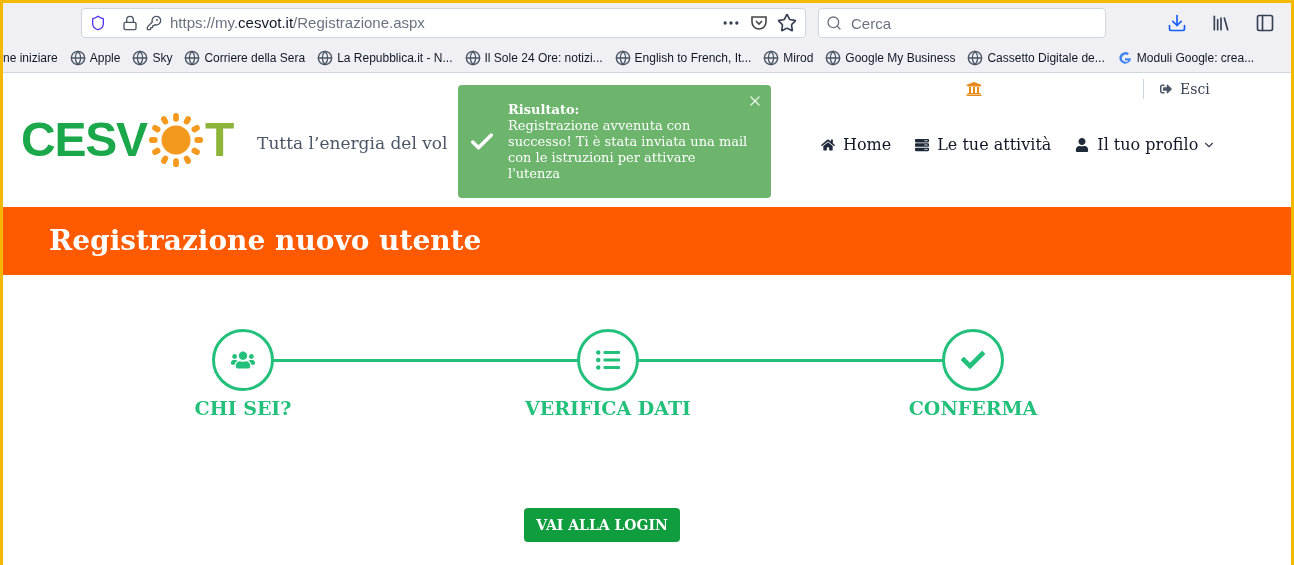 This screenshot has width=1294, height=565. Describe the element at coordinates (608, 408) in the screenshot. I see `step-label: VERIFICA DATI` at that location.